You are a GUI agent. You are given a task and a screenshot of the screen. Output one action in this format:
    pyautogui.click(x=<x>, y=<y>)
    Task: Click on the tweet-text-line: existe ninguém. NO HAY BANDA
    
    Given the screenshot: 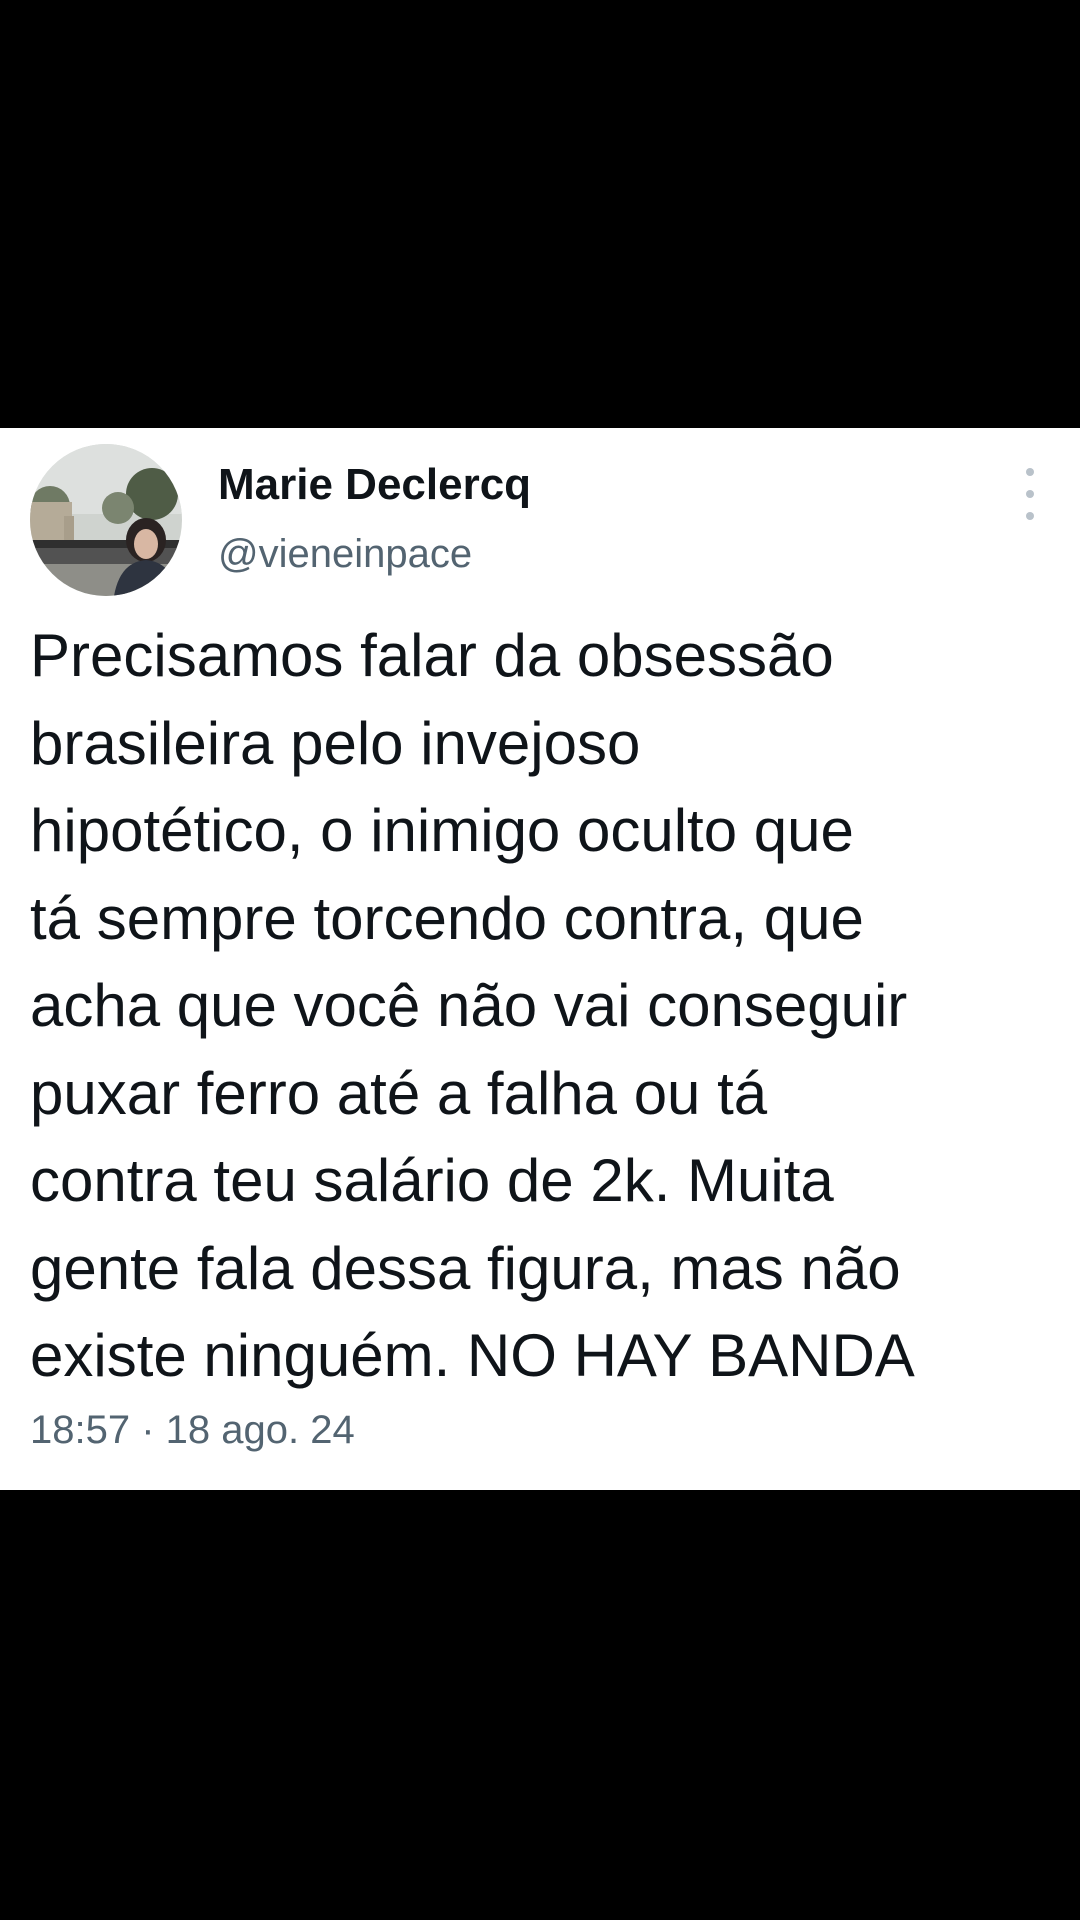 What is the action you would take?
    pyautogui.click(x=472, y=1355)
    